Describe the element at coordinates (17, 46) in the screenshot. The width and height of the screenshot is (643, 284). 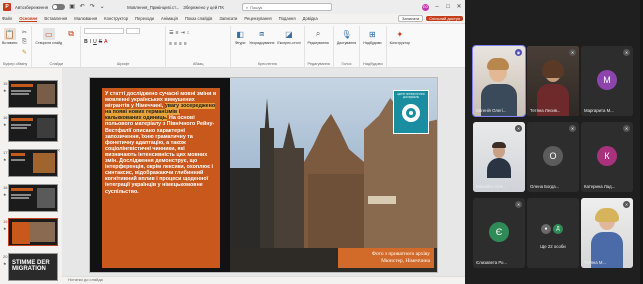
I see `group-clipboard: 📋 Вставити ✂ ⎘ ✎ Буфер обміну` at that location.